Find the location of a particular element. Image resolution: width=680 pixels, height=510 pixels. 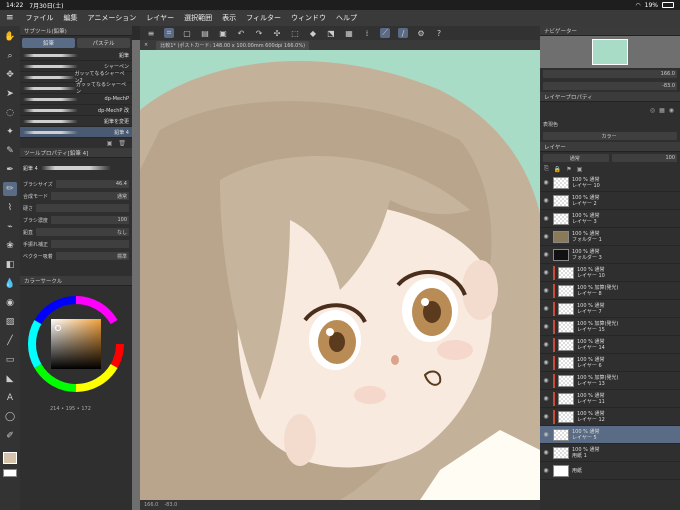

prop-blend-mode: 合成モード 通常 is located at coordinates (76, 196).